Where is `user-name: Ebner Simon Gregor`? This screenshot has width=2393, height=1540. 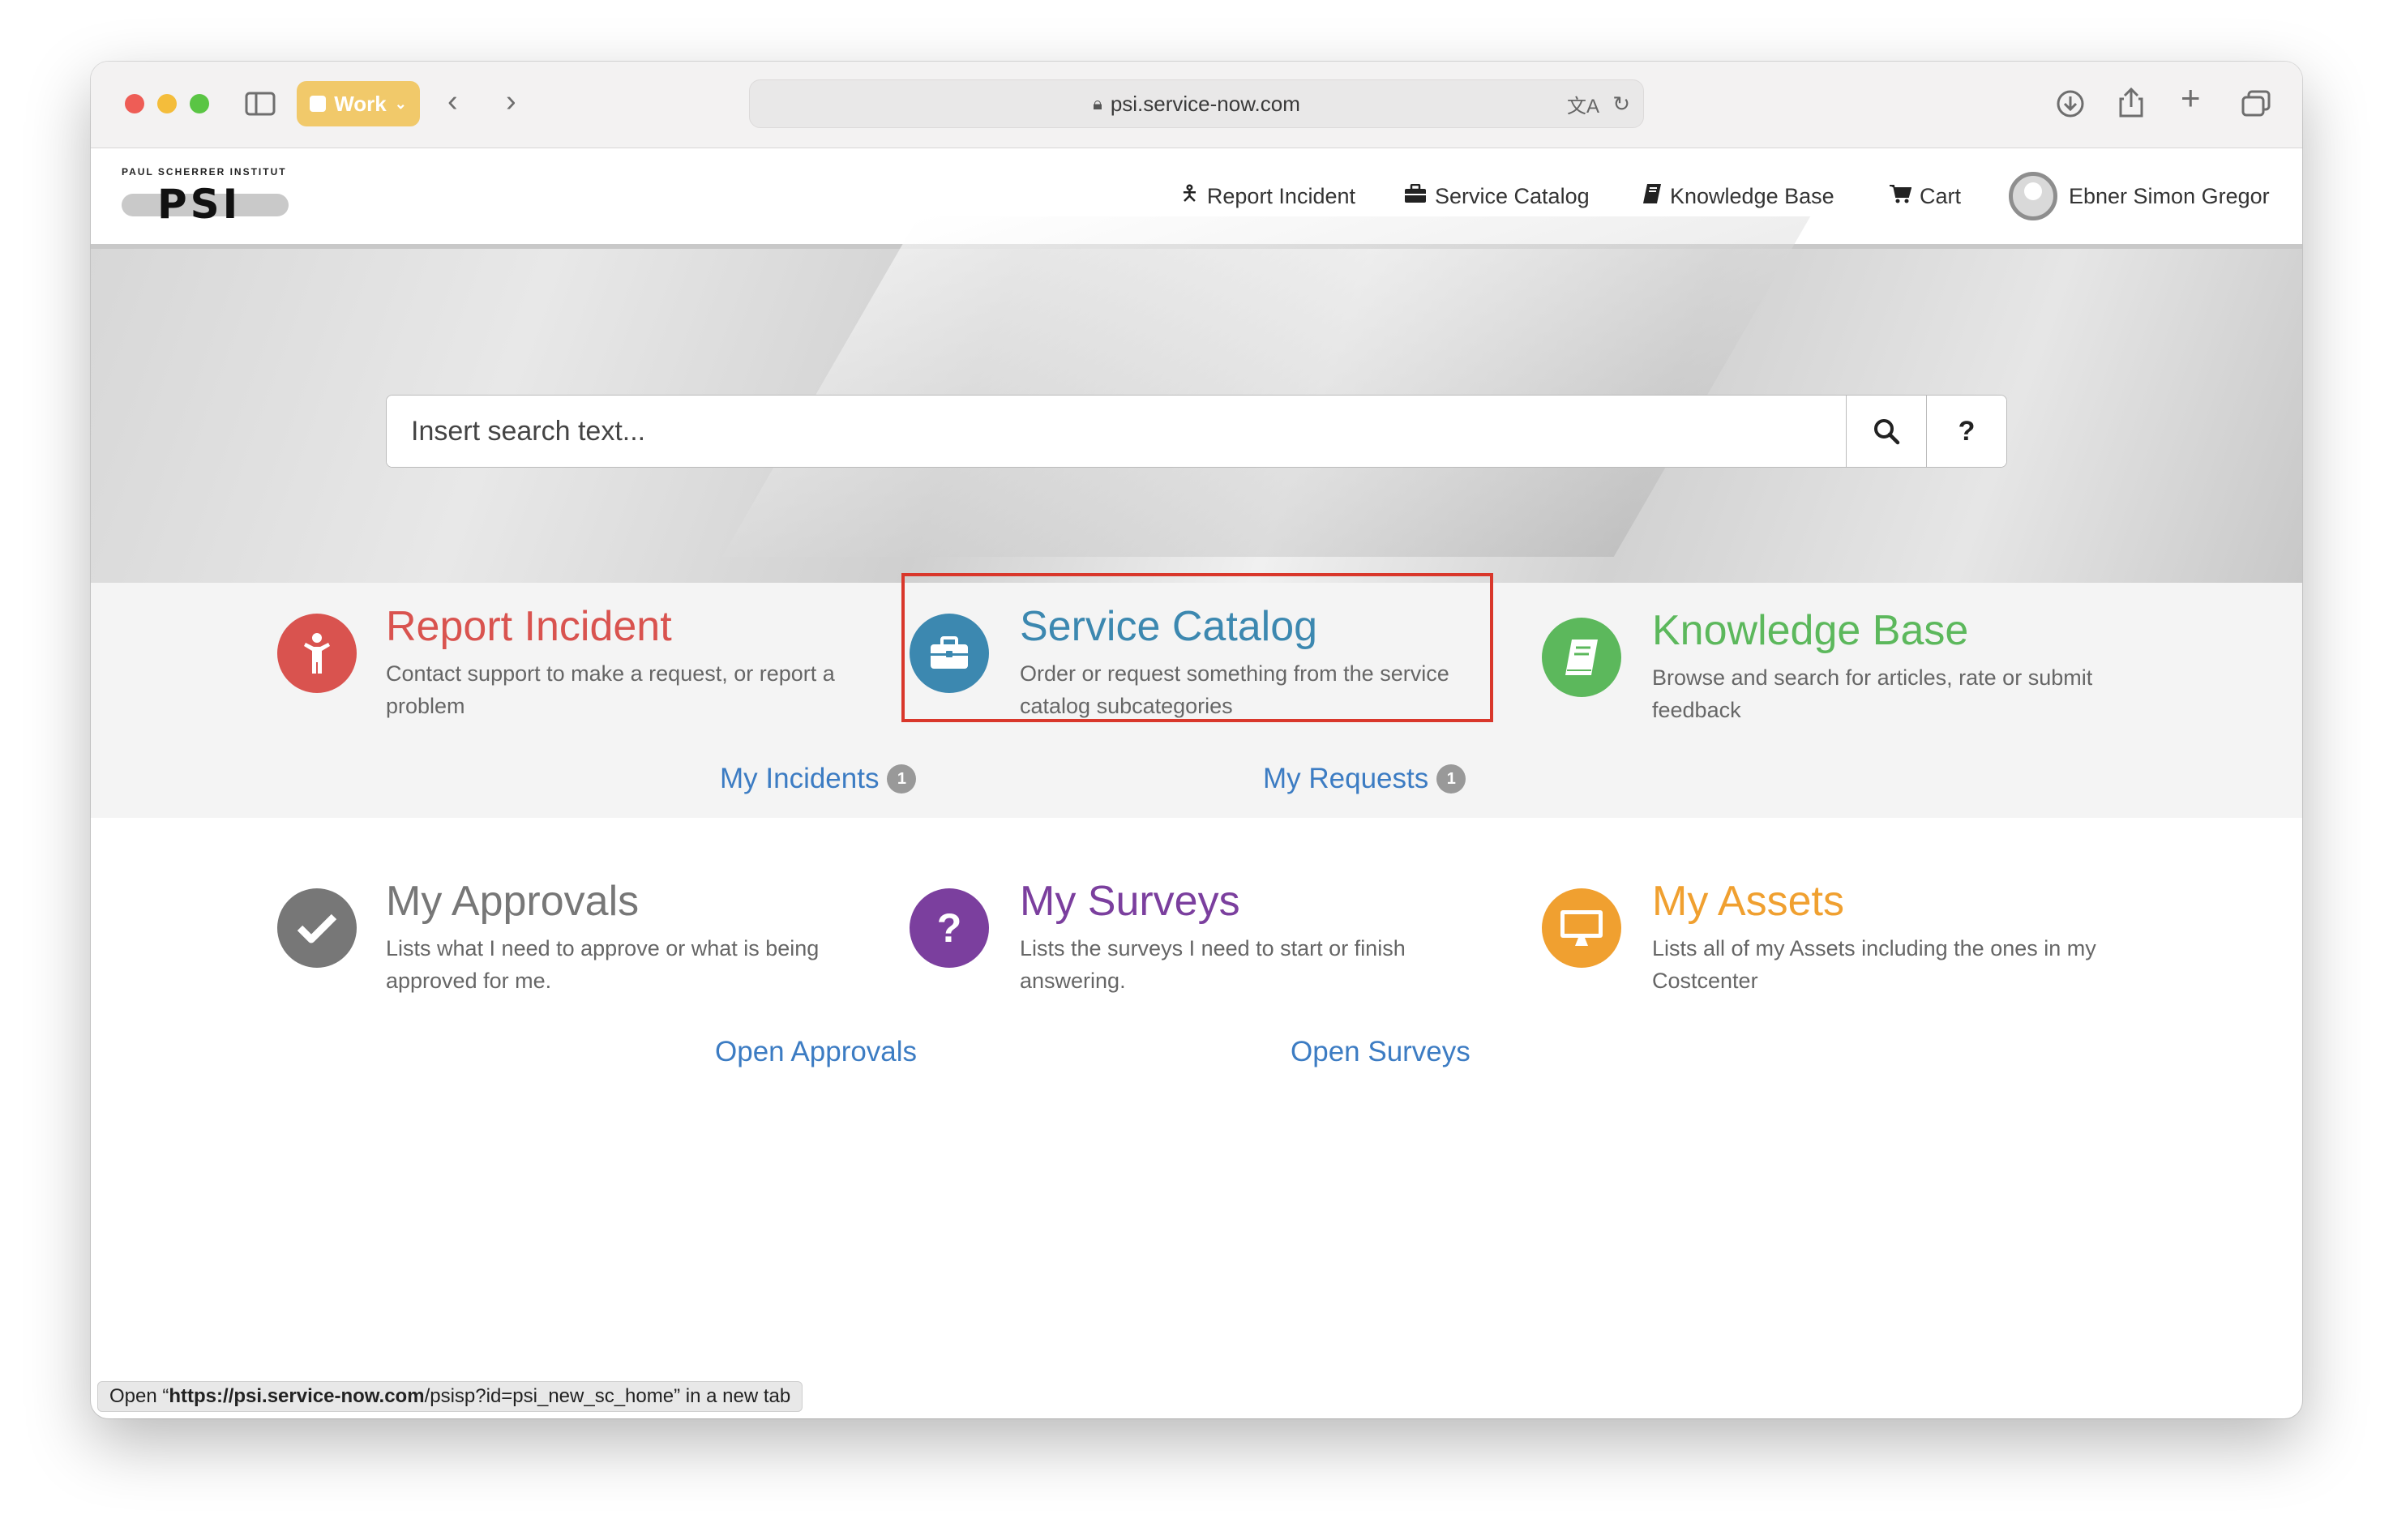
user-name: Ebner Simon Gregor is located at coordinates (2169, 195).